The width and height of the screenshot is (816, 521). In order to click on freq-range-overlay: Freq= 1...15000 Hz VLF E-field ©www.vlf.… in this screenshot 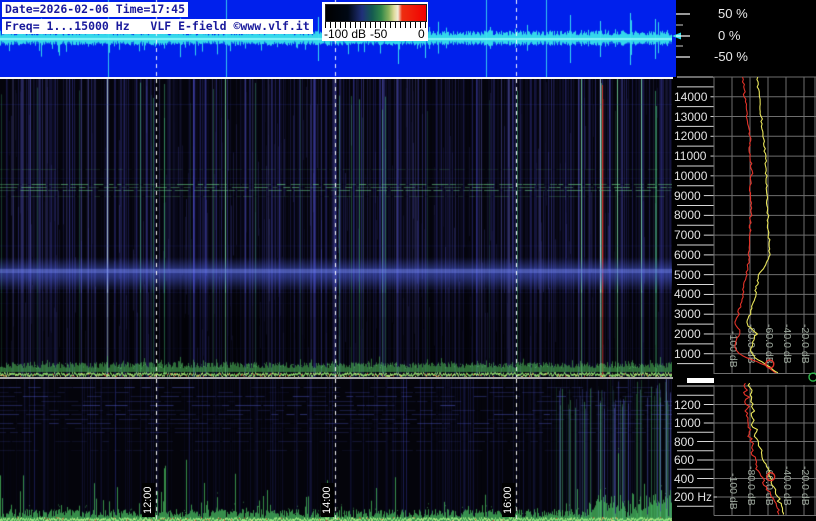, I will do `click(157, 26)`.